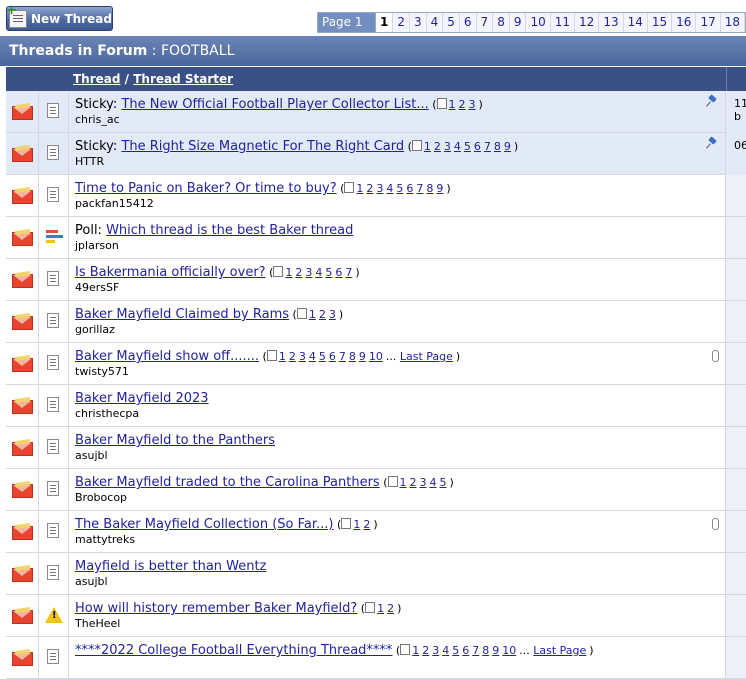  I want to click on thread-title-link: Baker Mayfield to the Panthers, so click(175, 440).